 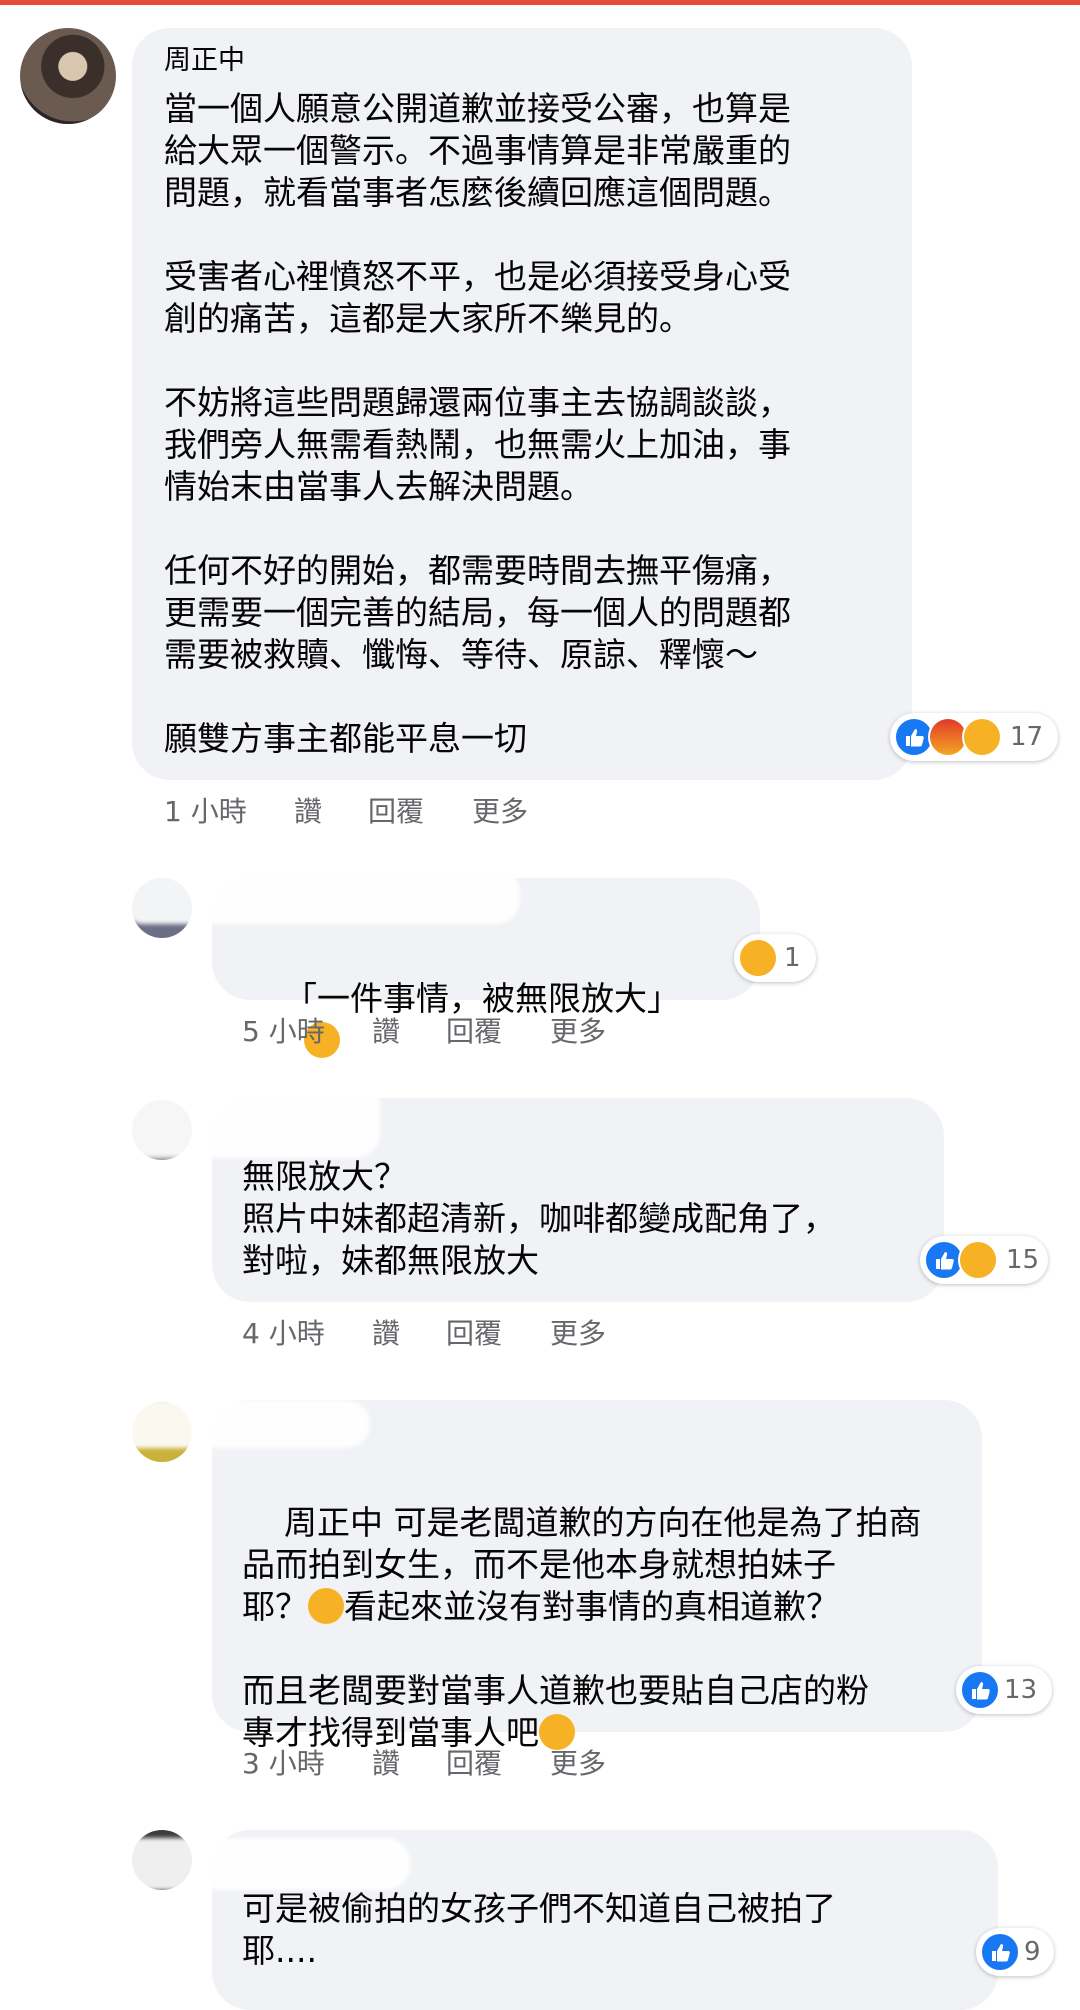 I want to click on comment-time: 1 小時, so click(x=229, y=810).